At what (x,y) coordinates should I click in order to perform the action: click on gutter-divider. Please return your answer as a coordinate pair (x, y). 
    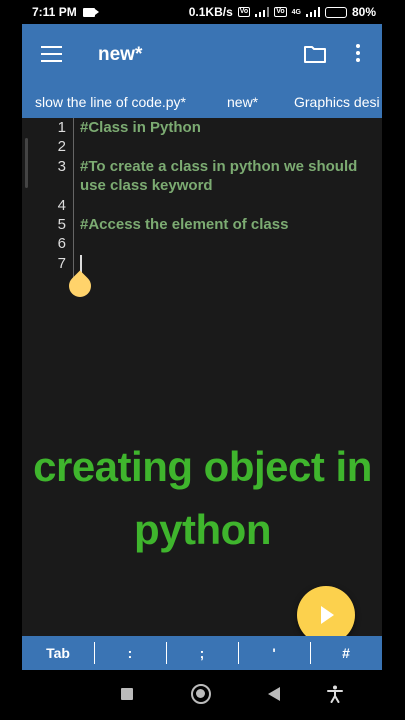
    Looking at the image, I should click on (73, 198).